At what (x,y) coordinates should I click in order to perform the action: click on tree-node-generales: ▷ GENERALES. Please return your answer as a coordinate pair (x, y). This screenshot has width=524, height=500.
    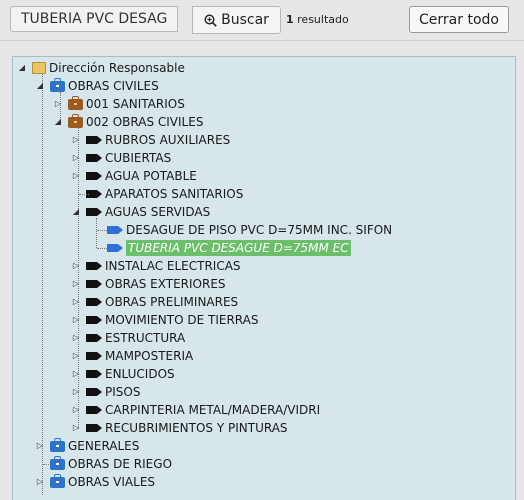
    Looking at the image, I should click on (87, 446).